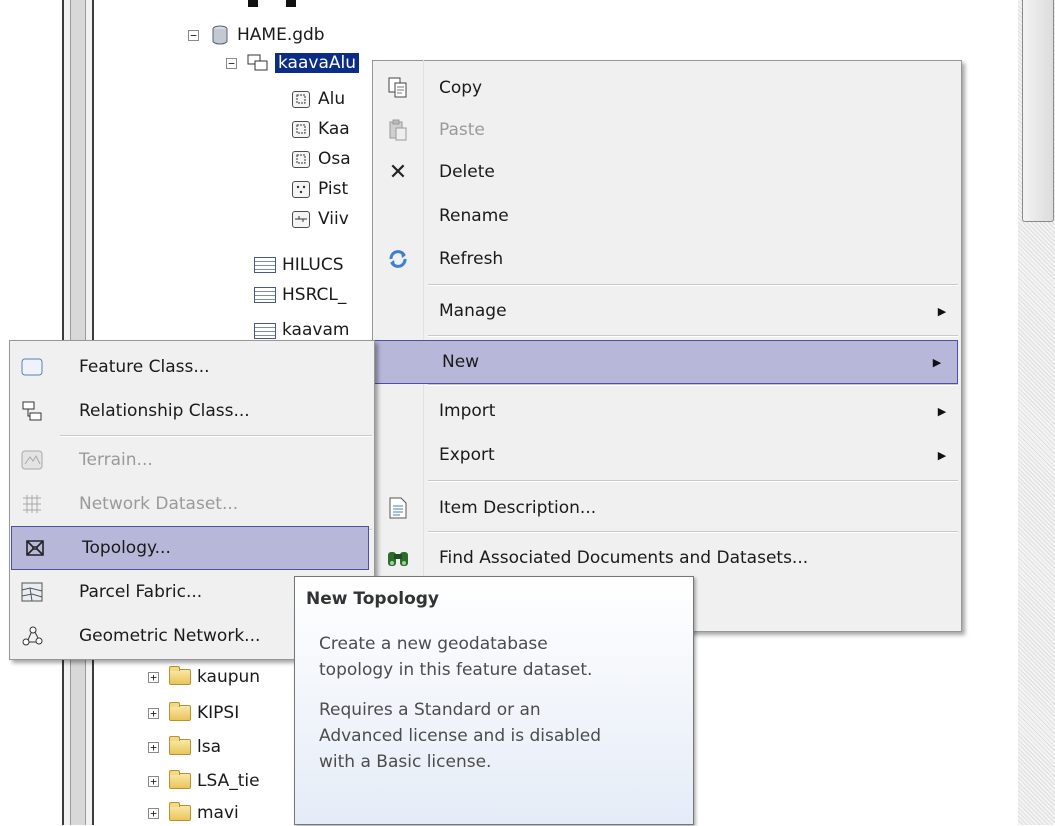 The height and width of the screenshot is (826, 1055). I want to click on tree-node-feature-class: Alu, so click(317, 99).